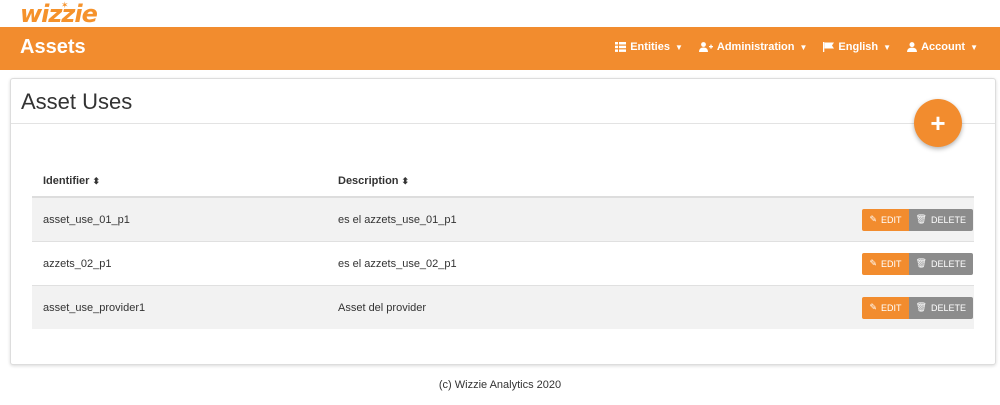  Describe the element at coordinates (500, 385) in the screenshot. I see `footer-copyright: (c) Wizzie Analytics 2020` at that location.